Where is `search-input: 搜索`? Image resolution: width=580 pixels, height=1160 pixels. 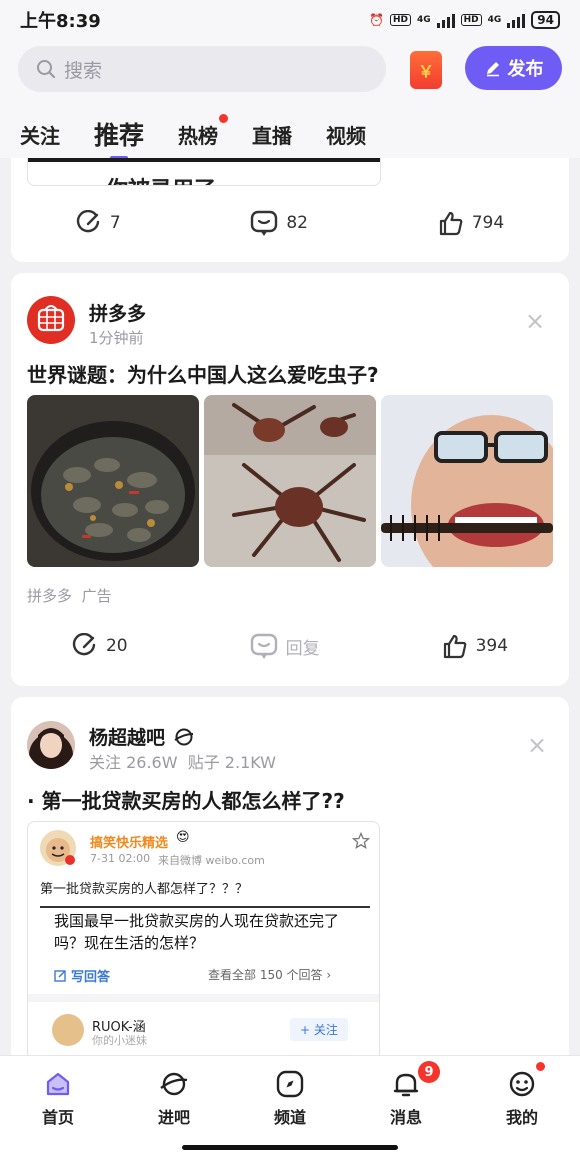
search-input: 搜索 is located at coordinates (202, 69).